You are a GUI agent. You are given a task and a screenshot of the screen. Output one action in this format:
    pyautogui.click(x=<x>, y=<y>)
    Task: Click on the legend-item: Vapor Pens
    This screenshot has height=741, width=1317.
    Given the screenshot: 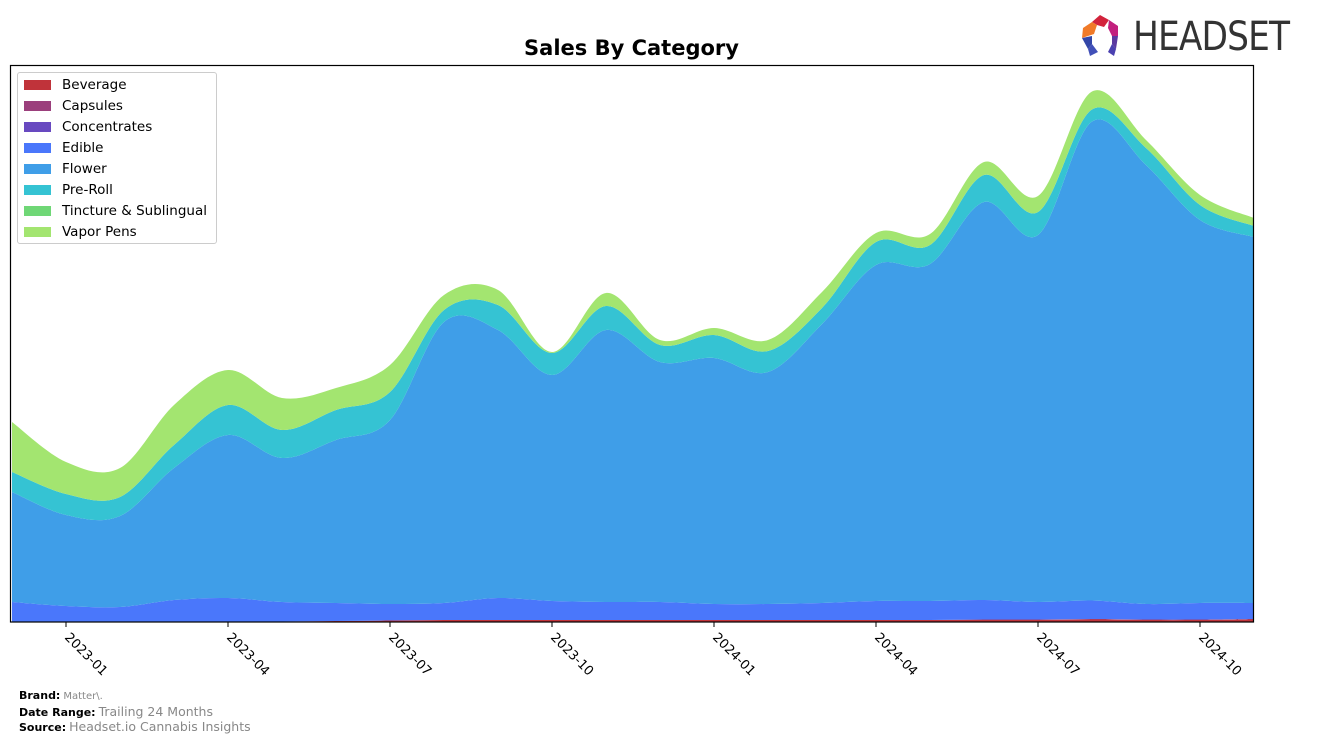 What is the action you would take?
    pyautogui.click(x=80, y=232)
    